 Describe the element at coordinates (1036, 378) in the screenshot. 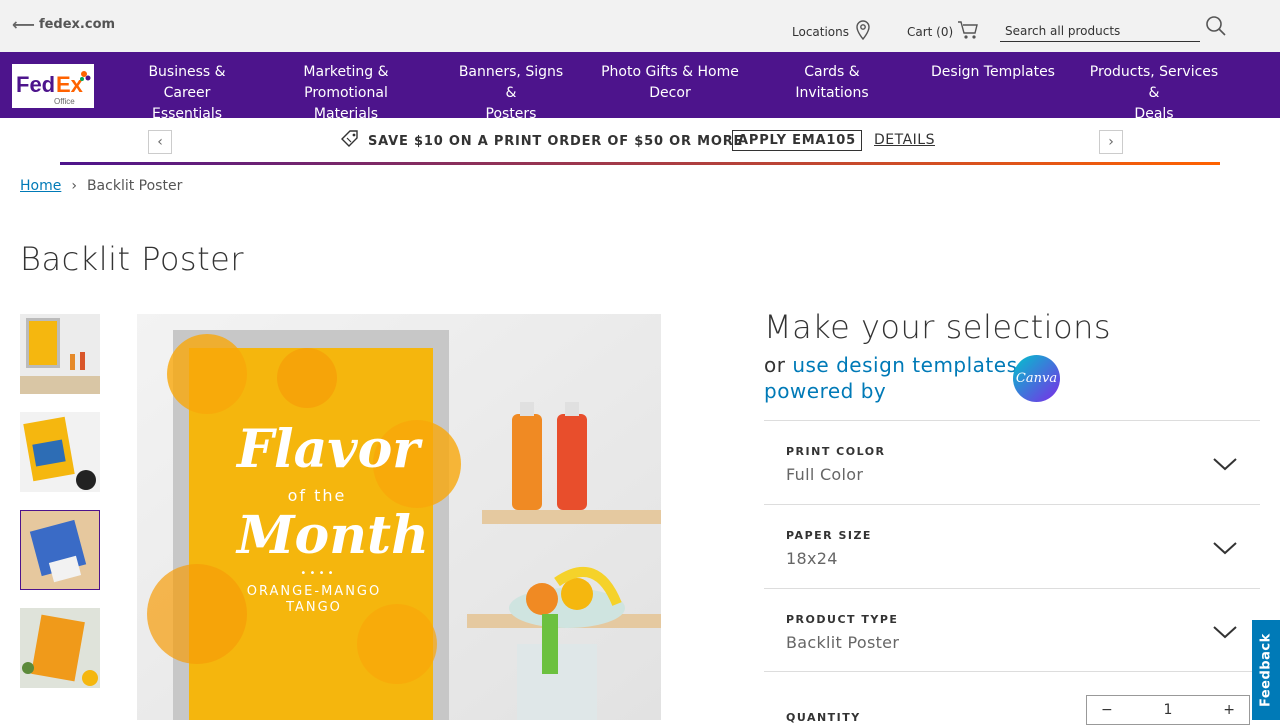

I see `canva-logo-button: Canva` at that location.